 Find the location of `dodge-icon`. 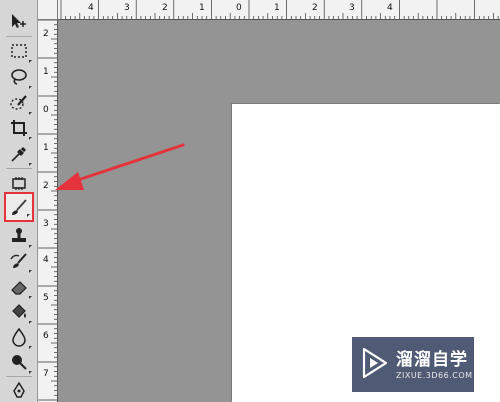

dodge-icon is located at coordinates (19, 362).